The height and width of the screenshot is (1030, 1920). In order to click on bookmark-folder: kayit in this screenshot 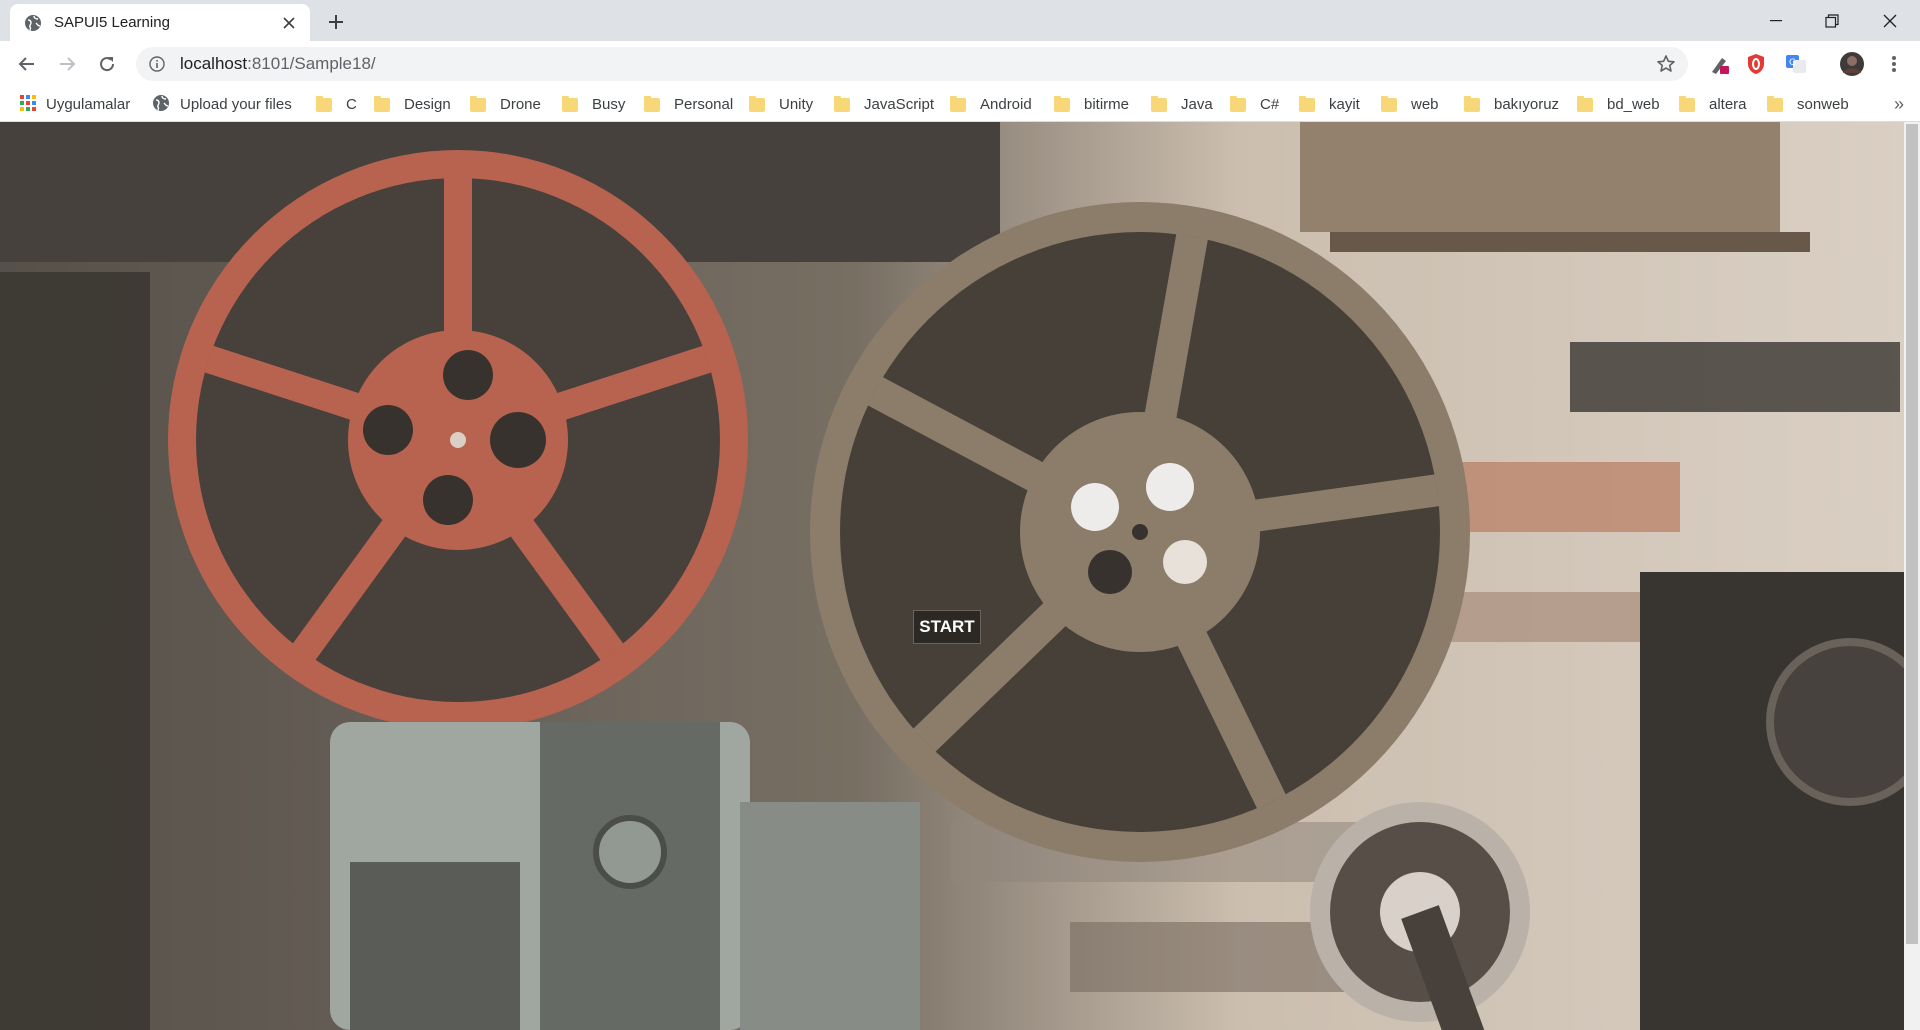, I will do `click(1329, 104)`.